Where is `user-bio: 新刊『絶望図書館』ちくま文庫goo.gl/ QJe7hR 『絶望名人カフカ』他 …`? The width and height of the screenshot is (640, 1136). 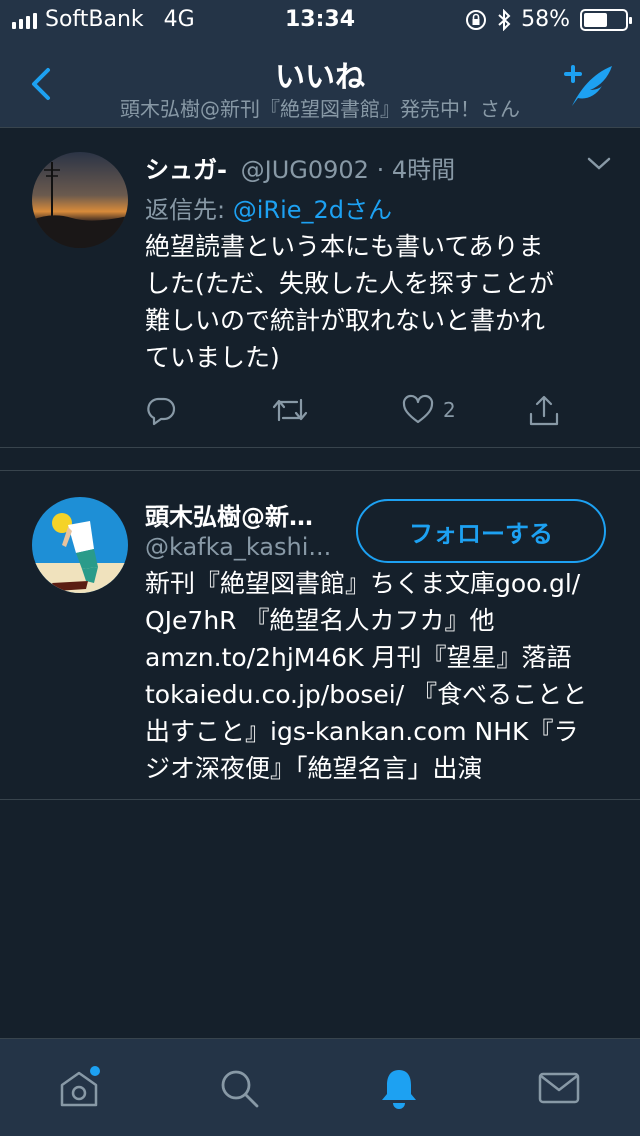
user-bio: 新刊『絶望図書館』ちくま文庫goo.gl/ QJe7hR 『絶望名人カフカ』他 … is located at coordinates (376, 676).